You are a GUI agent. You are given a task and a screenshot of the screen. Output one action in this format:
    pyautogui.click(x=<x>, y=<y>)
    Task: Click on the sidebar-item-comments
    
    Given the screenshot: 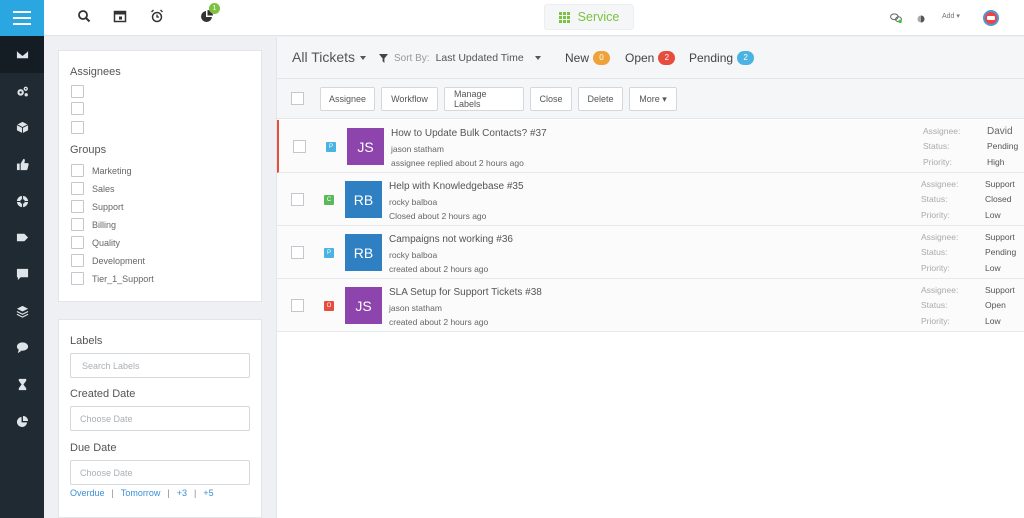 What is the action you would take?
    pyautogui.click(x=22, y=348)
    